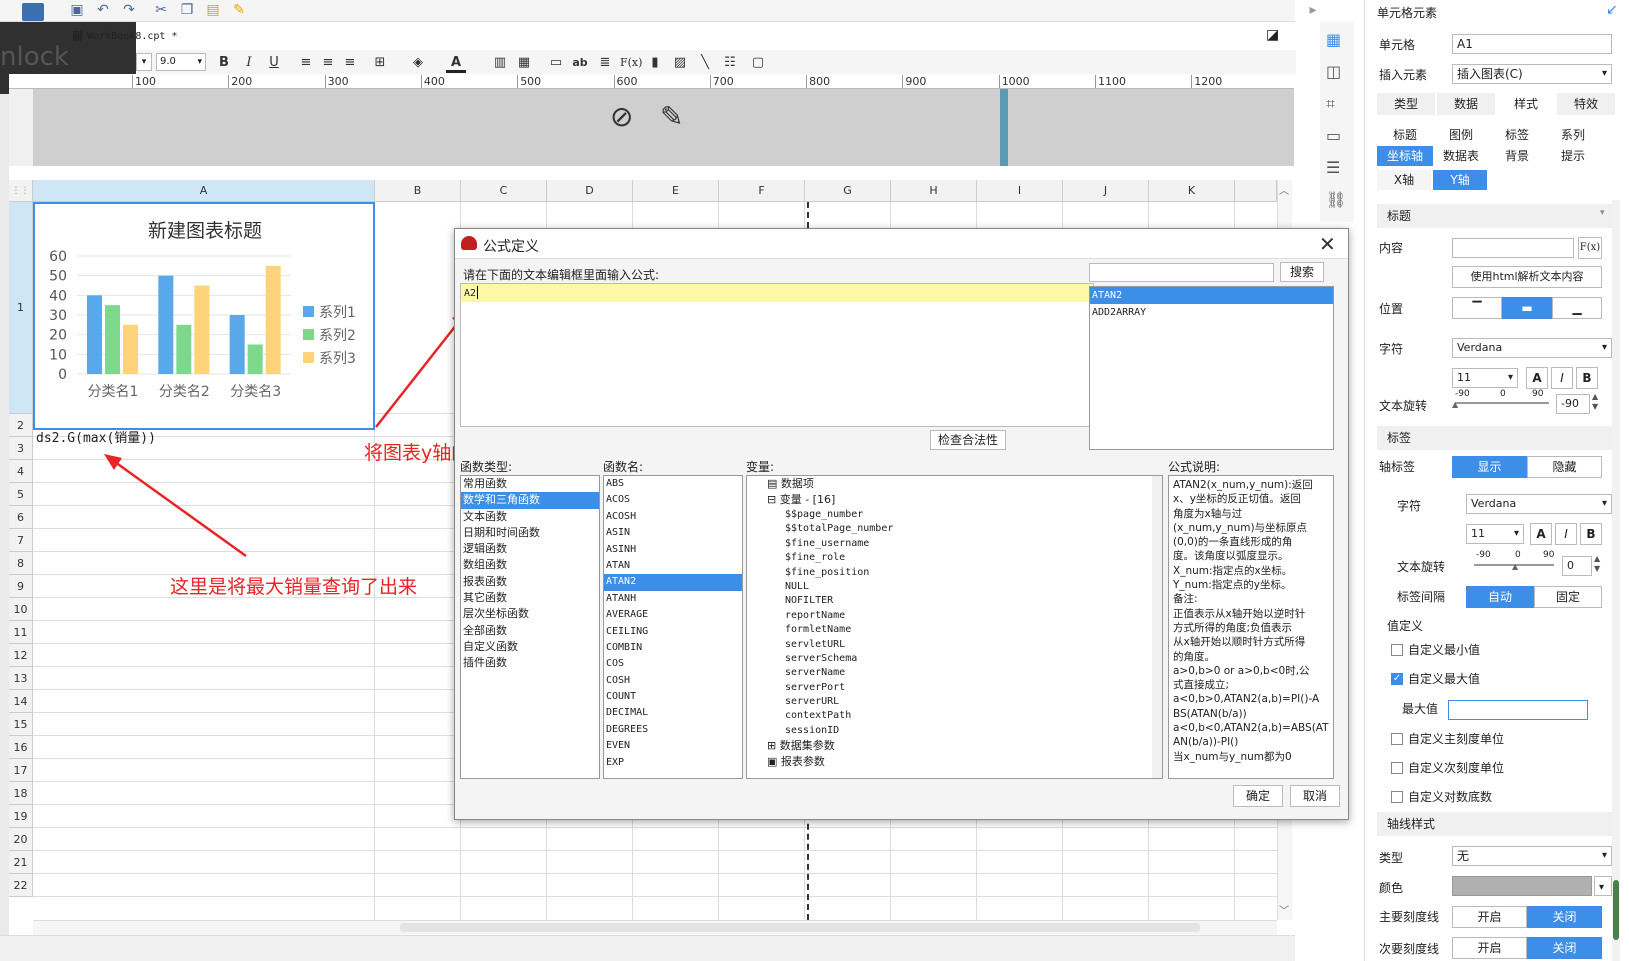  Describe the element at coordinates (1541, 534) in the screenshot. I see `font2-color-button: A` at that location.